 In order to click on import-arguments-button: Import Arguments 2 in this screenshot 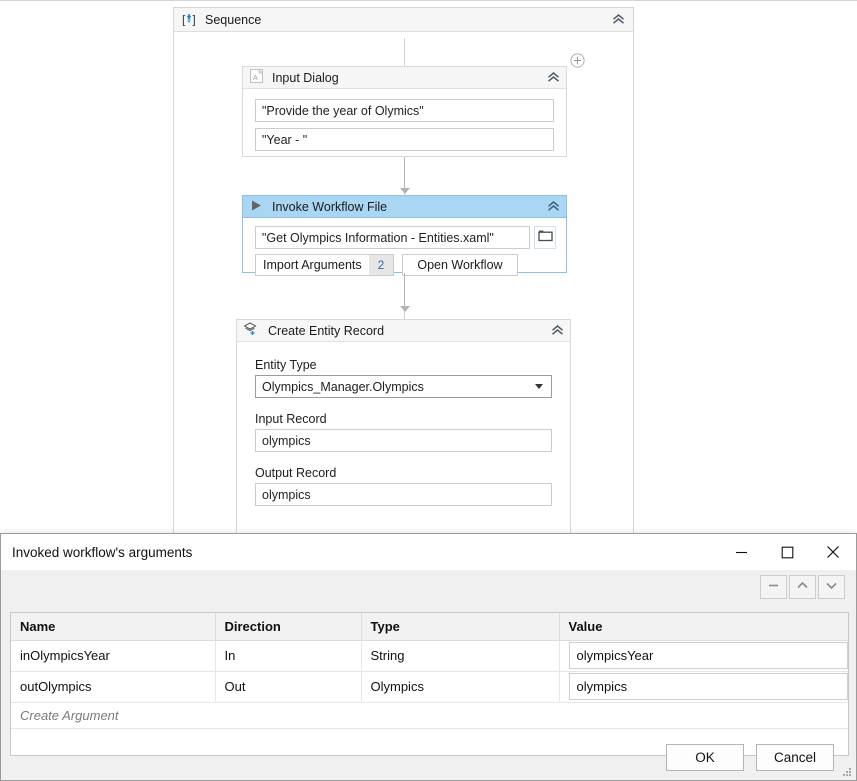, I will do `click(325, 265)`.